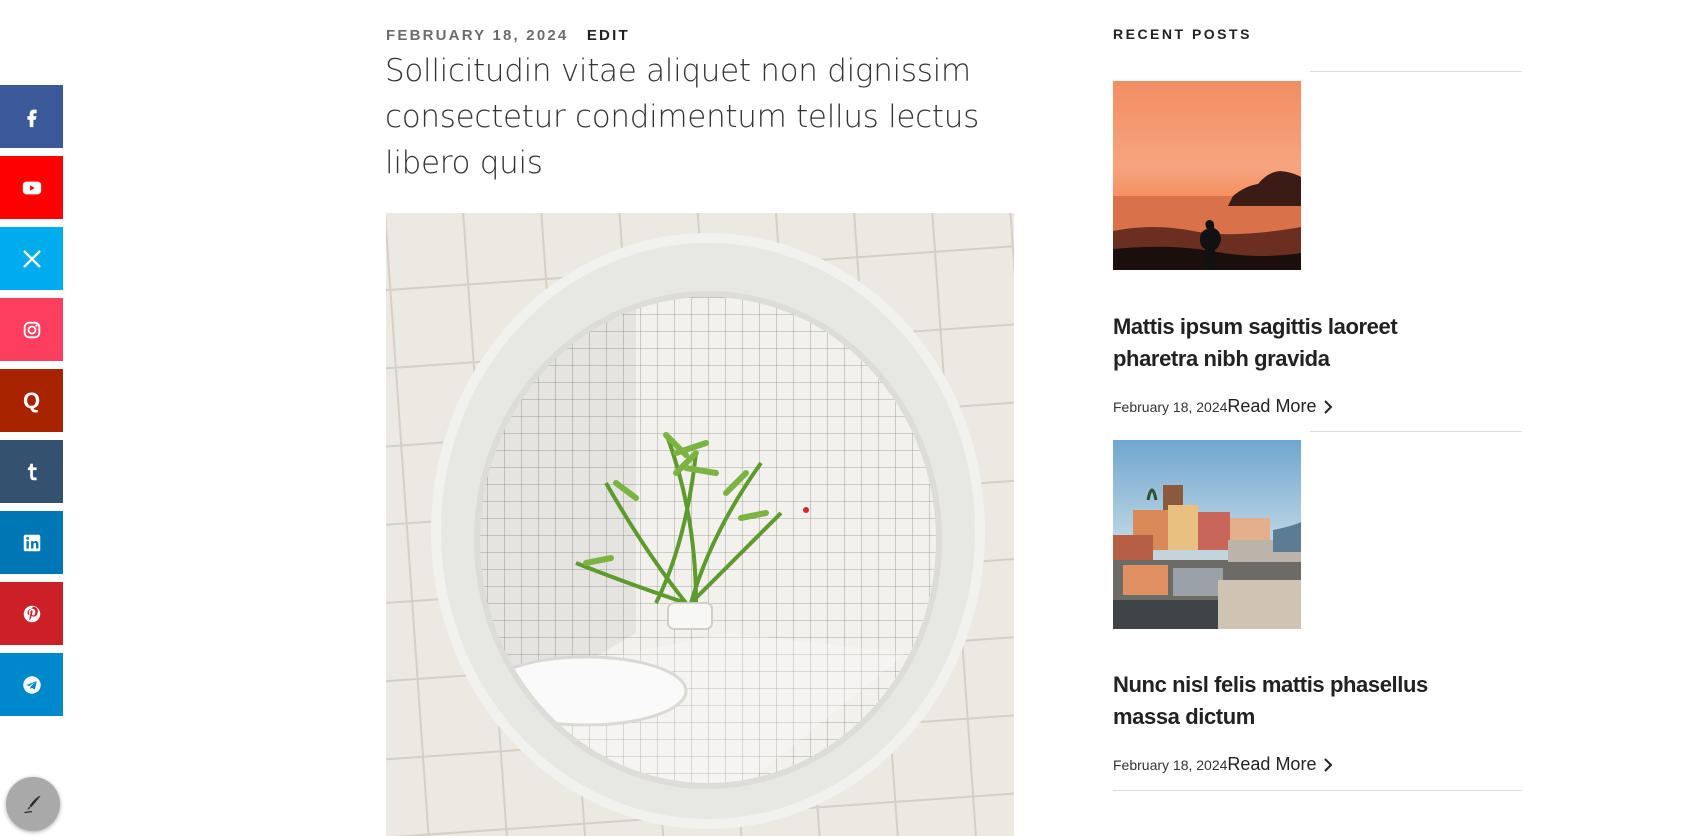 This screenshot has width=1705, height=836. I want to click on pinterest-icon, so click(31, 613).